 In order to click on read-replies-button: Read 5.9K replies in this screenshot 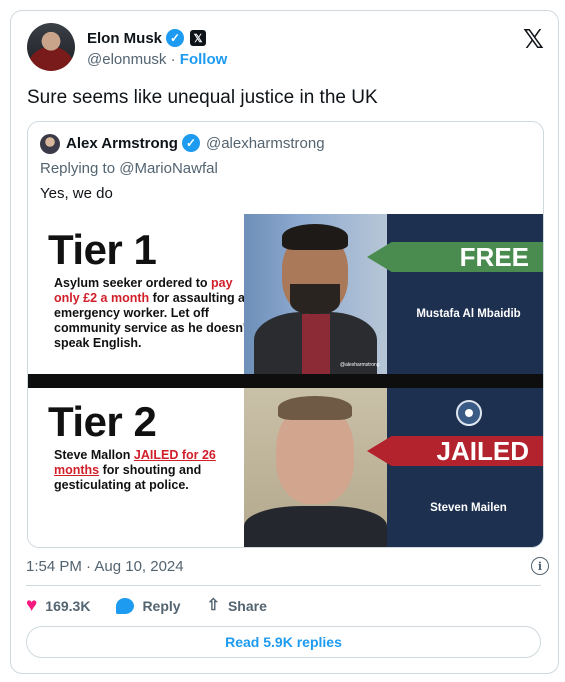, I will do `click(283, 642)`.